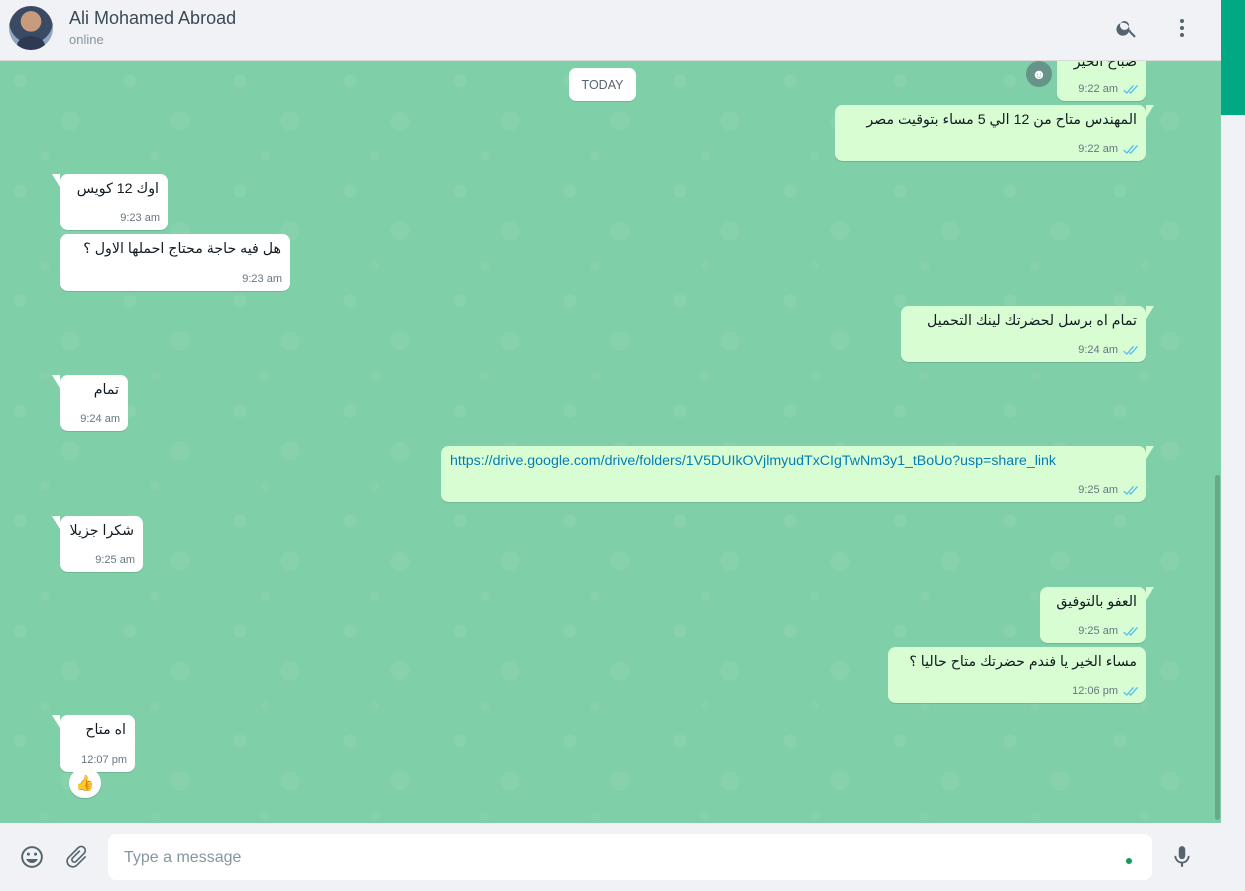 The image size is (1245, 891). Describe the element at coordinates (1233, 445) in the screenshot. I see `right-edge-panel` at that location.